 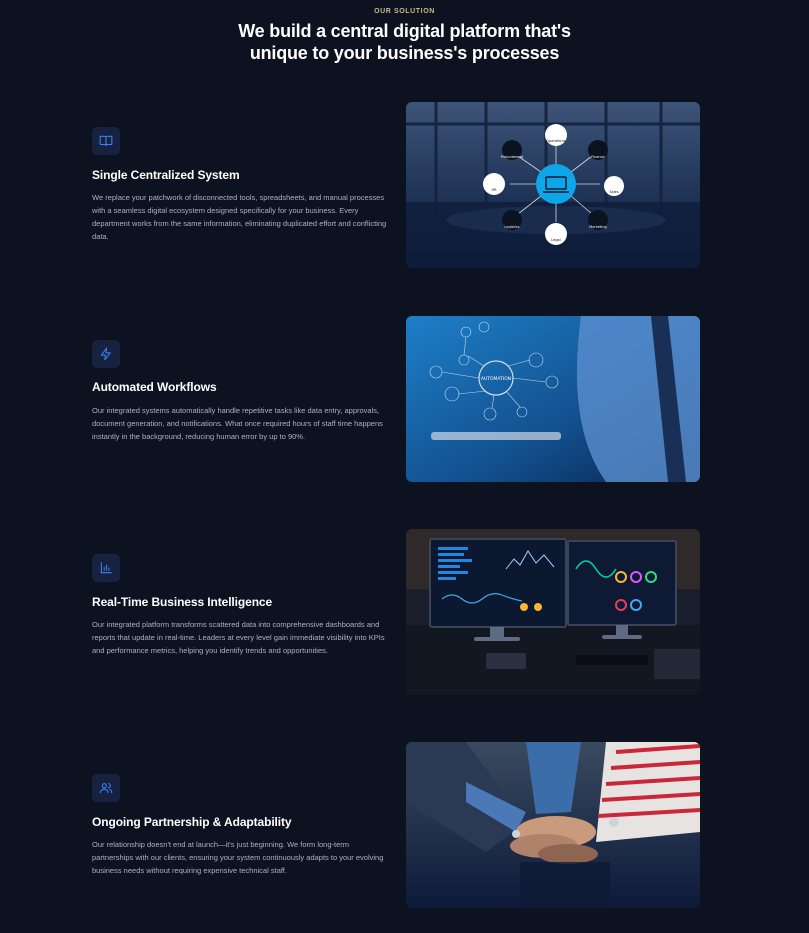 I want to click on feature-image-automation: AUTOMATION, so click(x=553, y=399).